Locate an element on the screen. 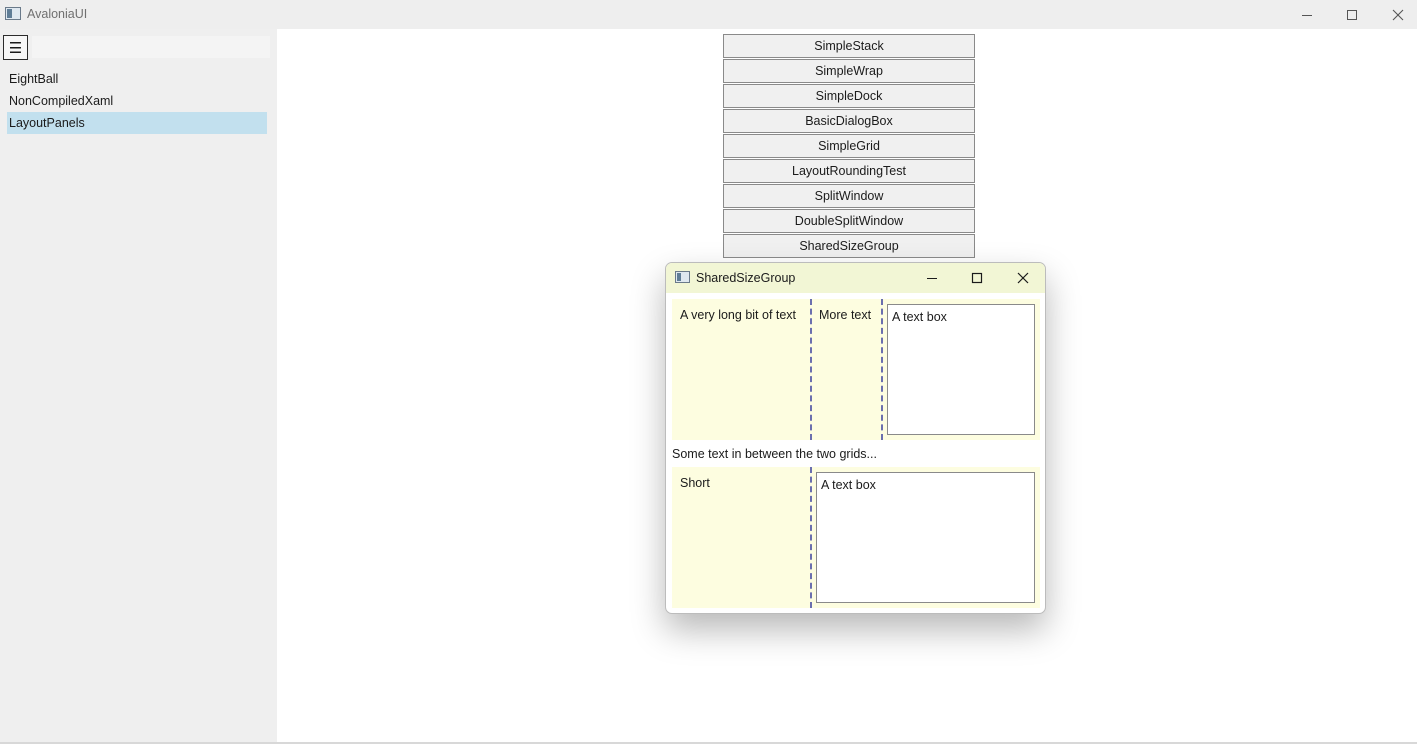 This screenshot has width=1417, height=744. maximize-button is located at coordinates (1352, 14).